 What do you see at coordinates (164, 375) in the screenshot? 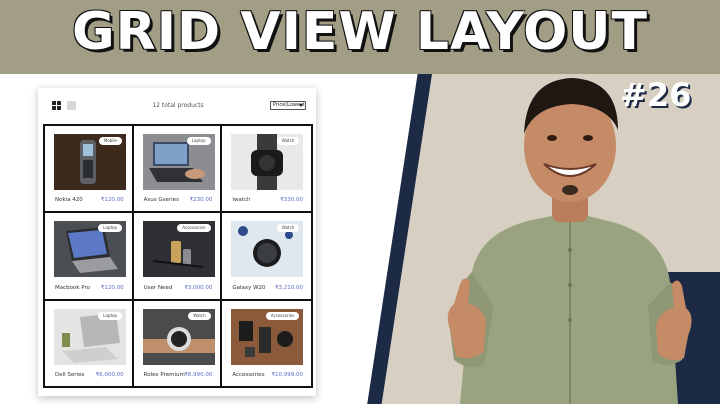
I see `product-name: Rolex Premium` at bounding box center [164, 375].